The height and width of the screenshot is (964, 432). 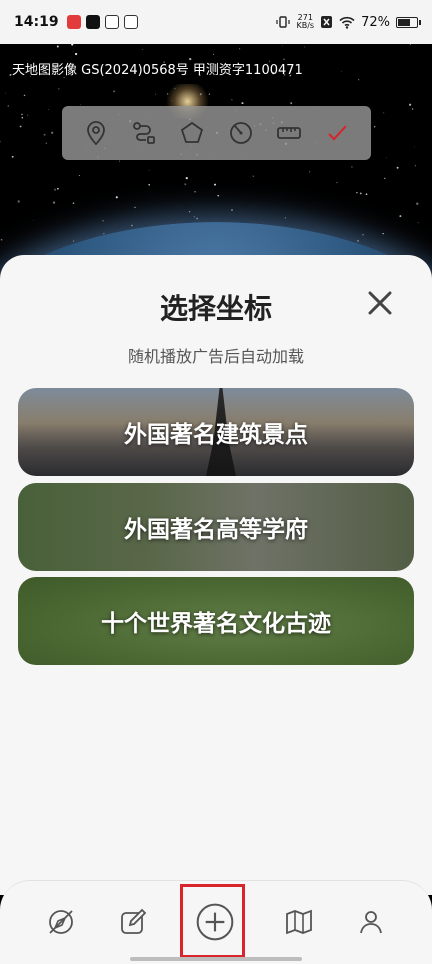 I want to click on home-indicator, so click(x=216, y=959).